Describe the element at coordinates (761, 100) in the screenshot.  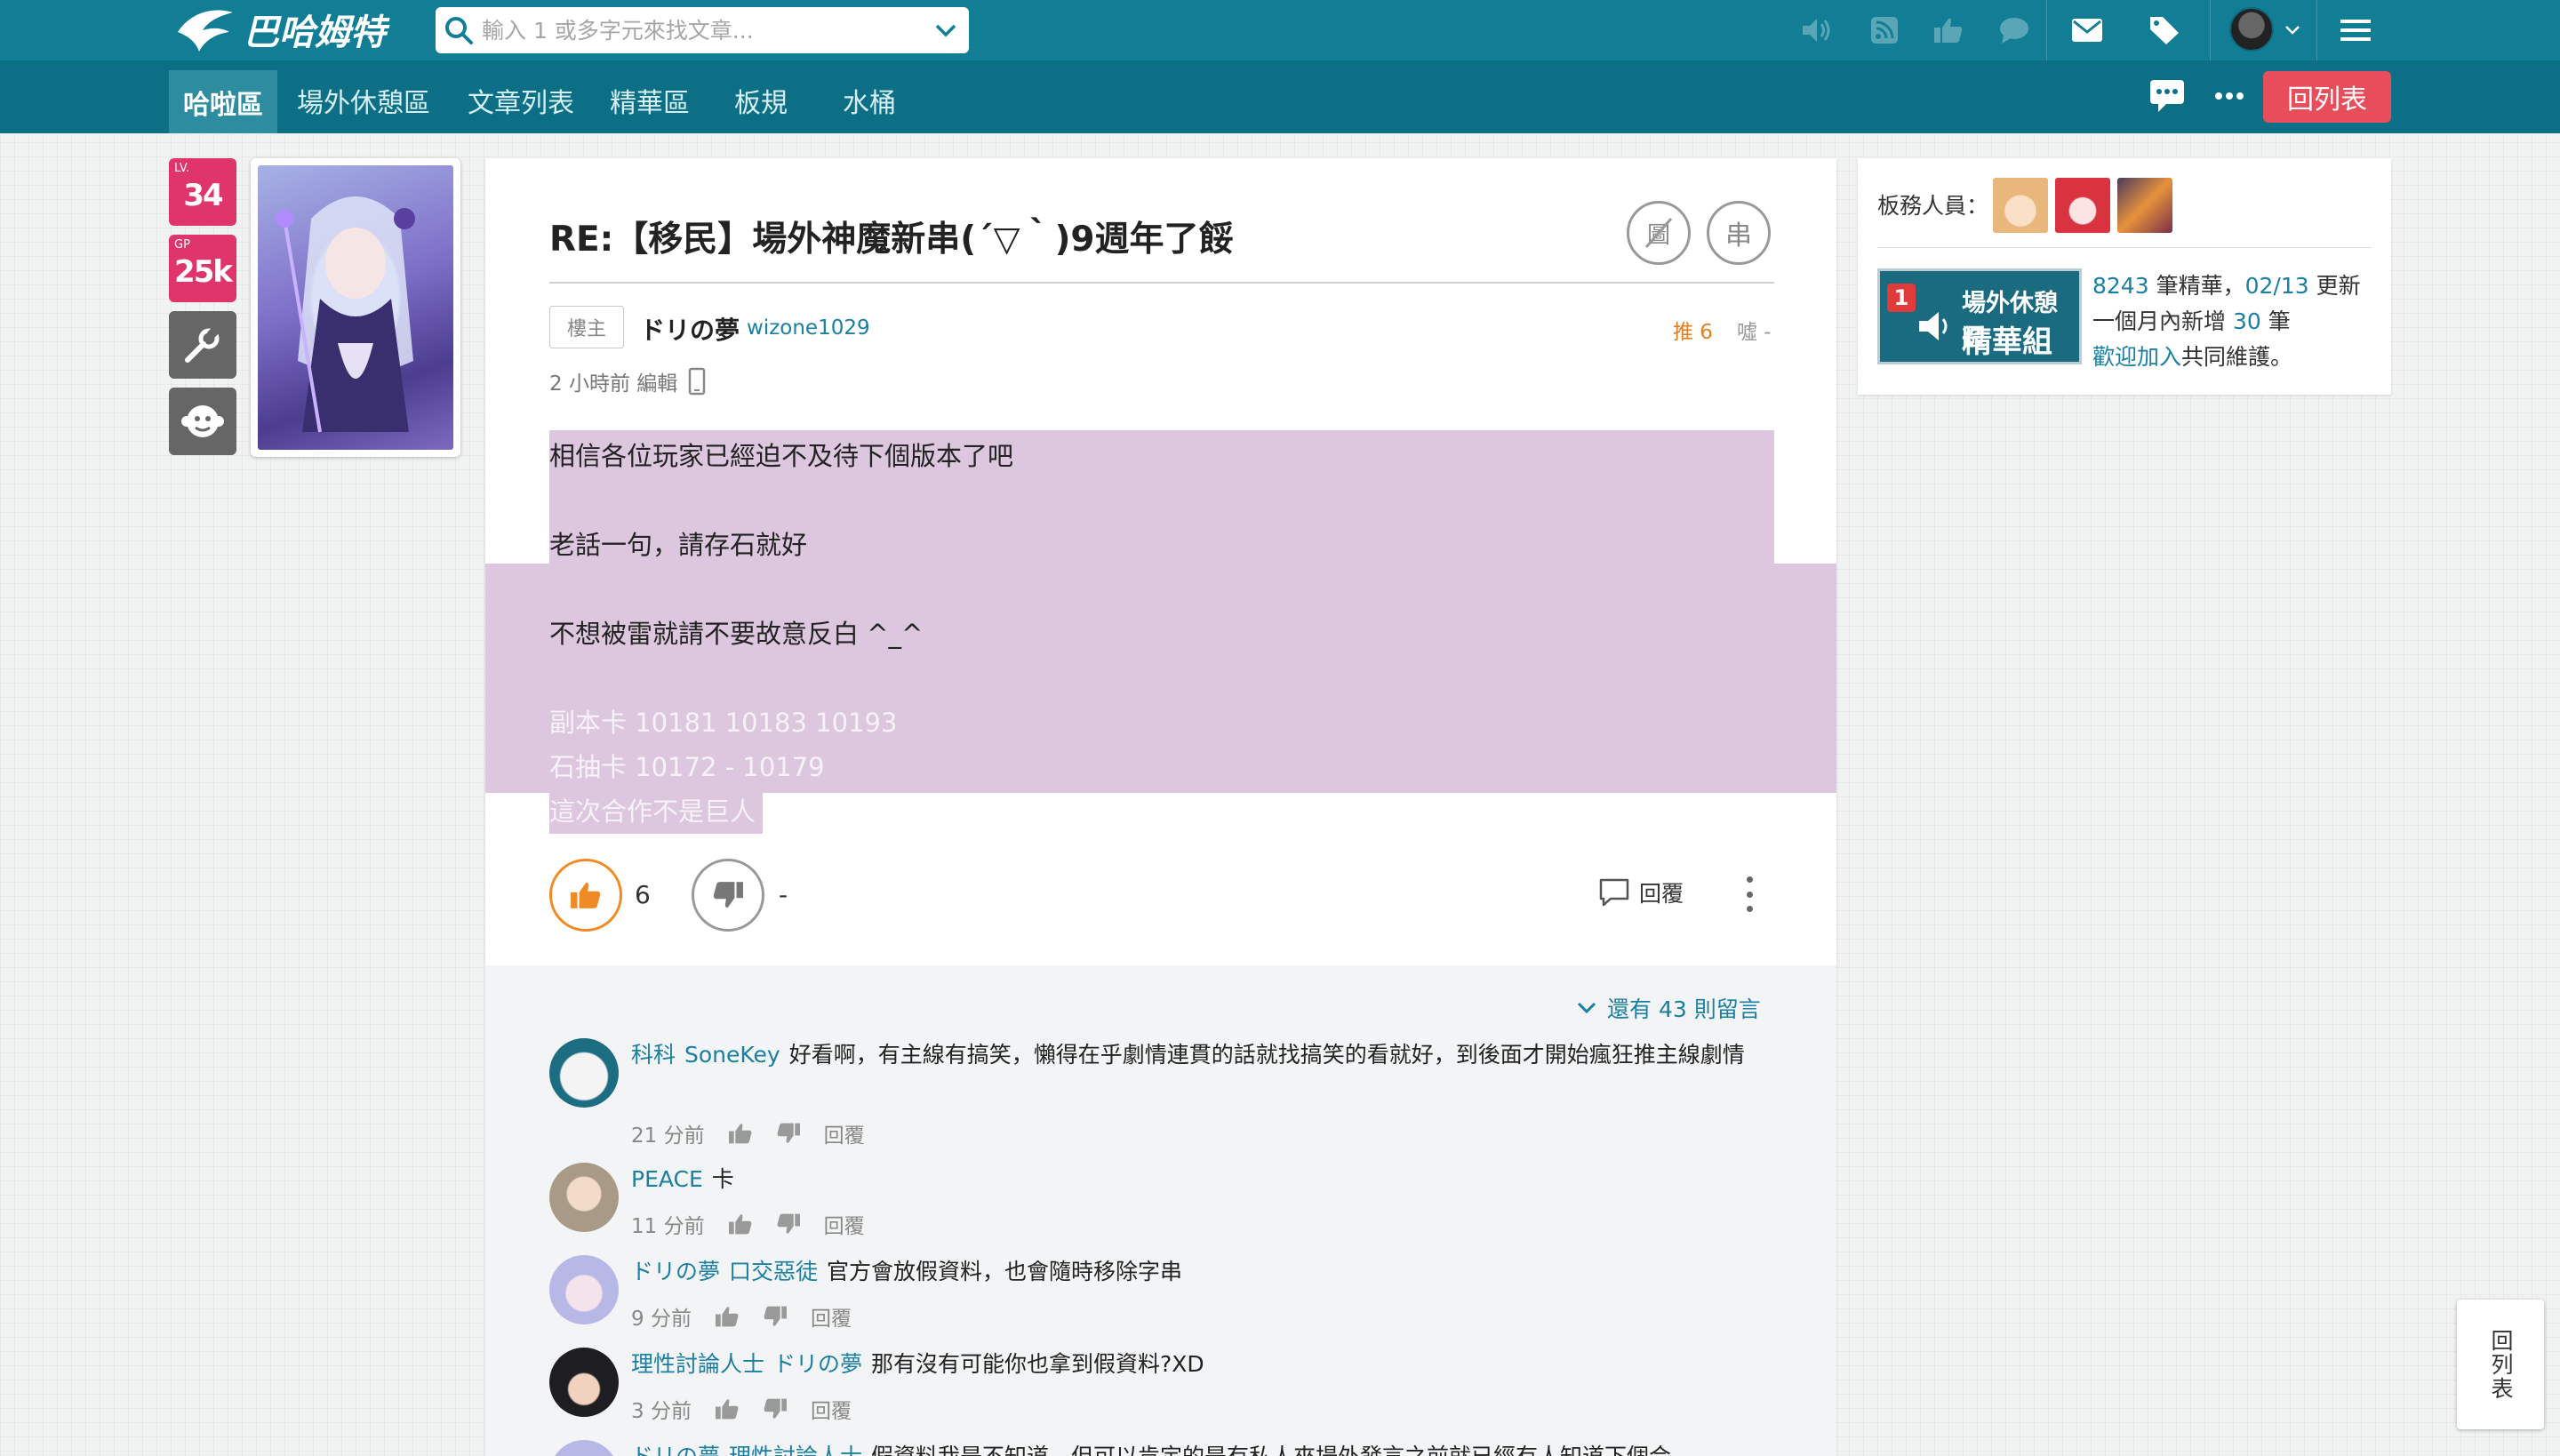
I see `tab-rules: 板規` at that location.